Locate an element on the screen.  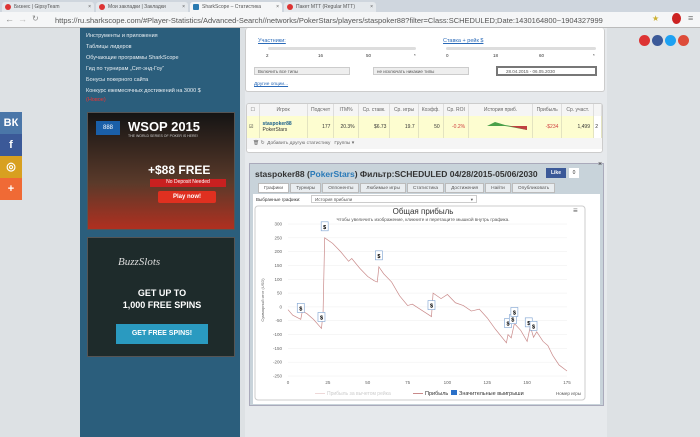
browser-tab: Мои закладки | Закладки × is located at coordinates (142, 7).